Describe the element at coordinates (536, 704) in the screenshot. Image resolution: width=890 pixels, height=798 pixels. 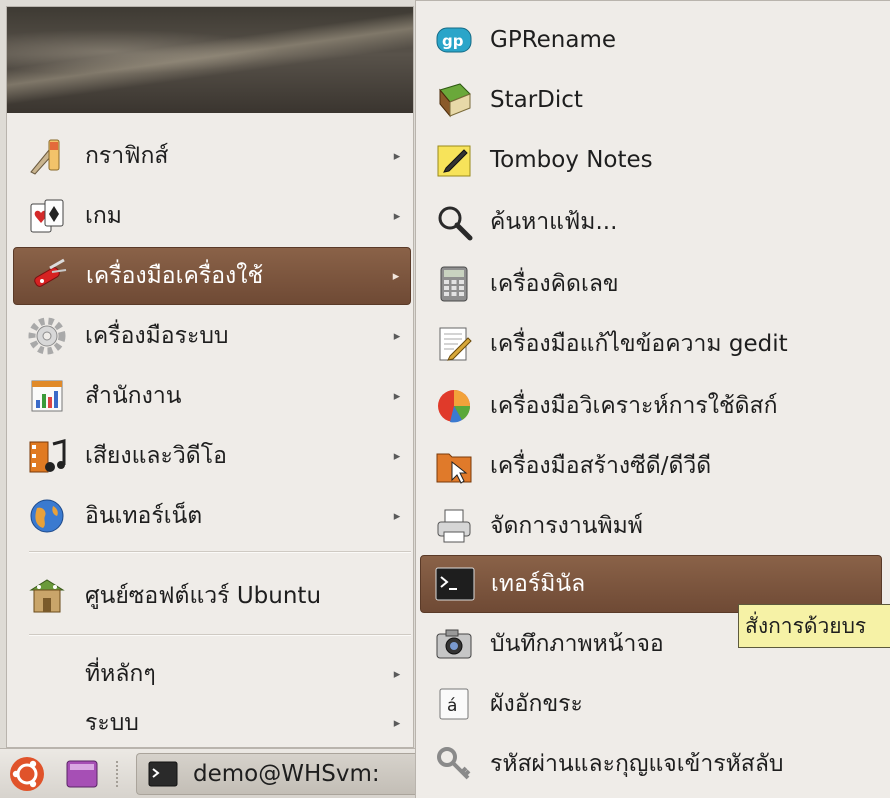
I see `submenu-item-label: ผังอักขระ` at that location.